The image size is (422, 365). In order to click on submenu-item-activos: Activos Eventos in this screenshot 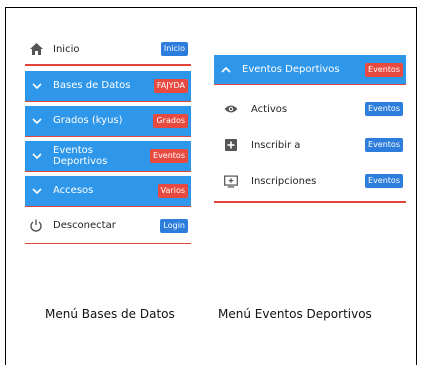, I will do `click(310, 109)`.